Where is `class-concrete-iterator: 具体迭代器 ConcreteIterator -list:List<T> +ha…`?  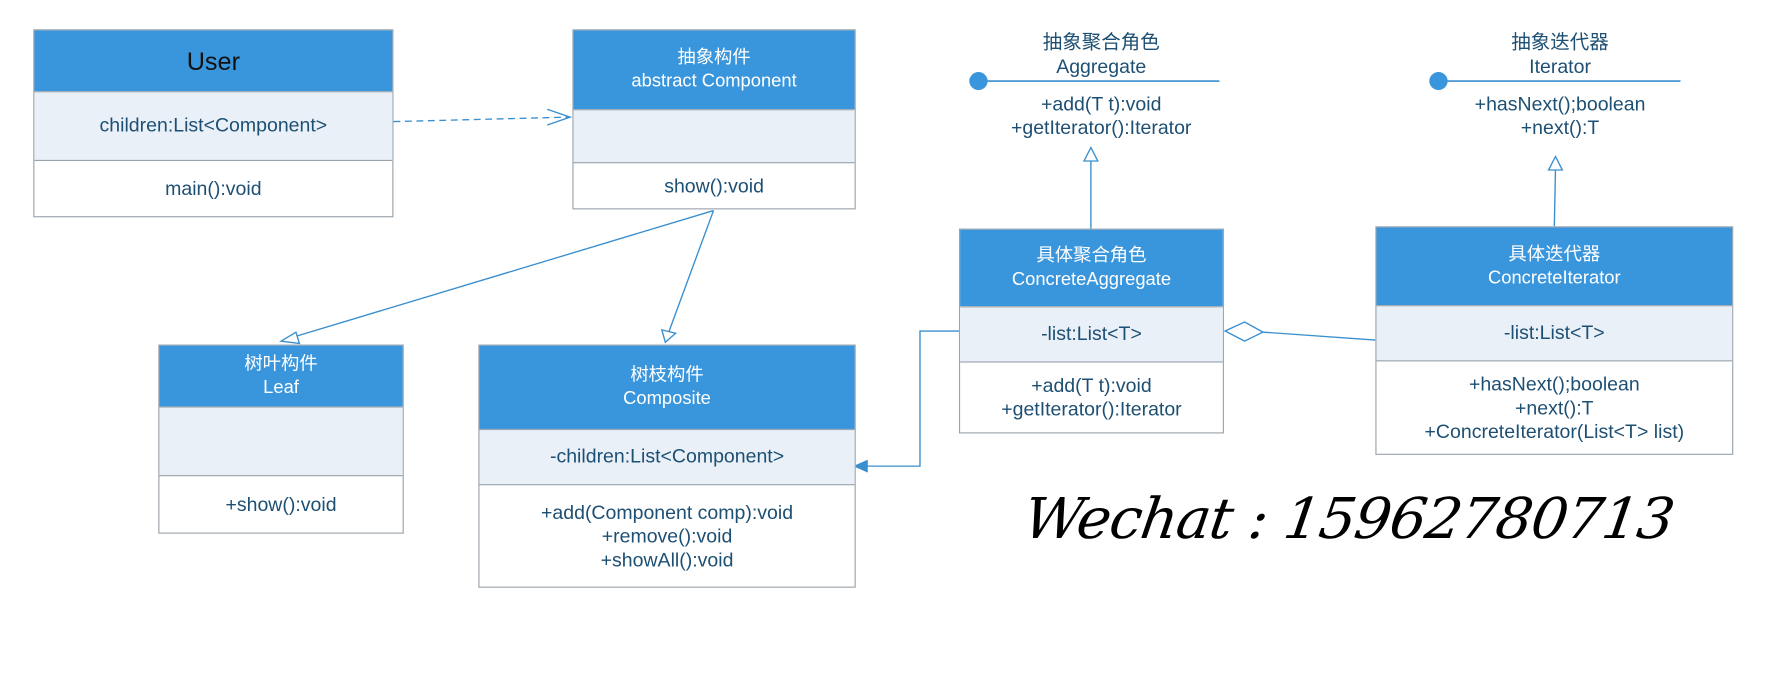
class-concrete-iterator: 具体迭代器 ConcreteIterator -list:List<T> +ha… is located at coordinates (1554, 340).